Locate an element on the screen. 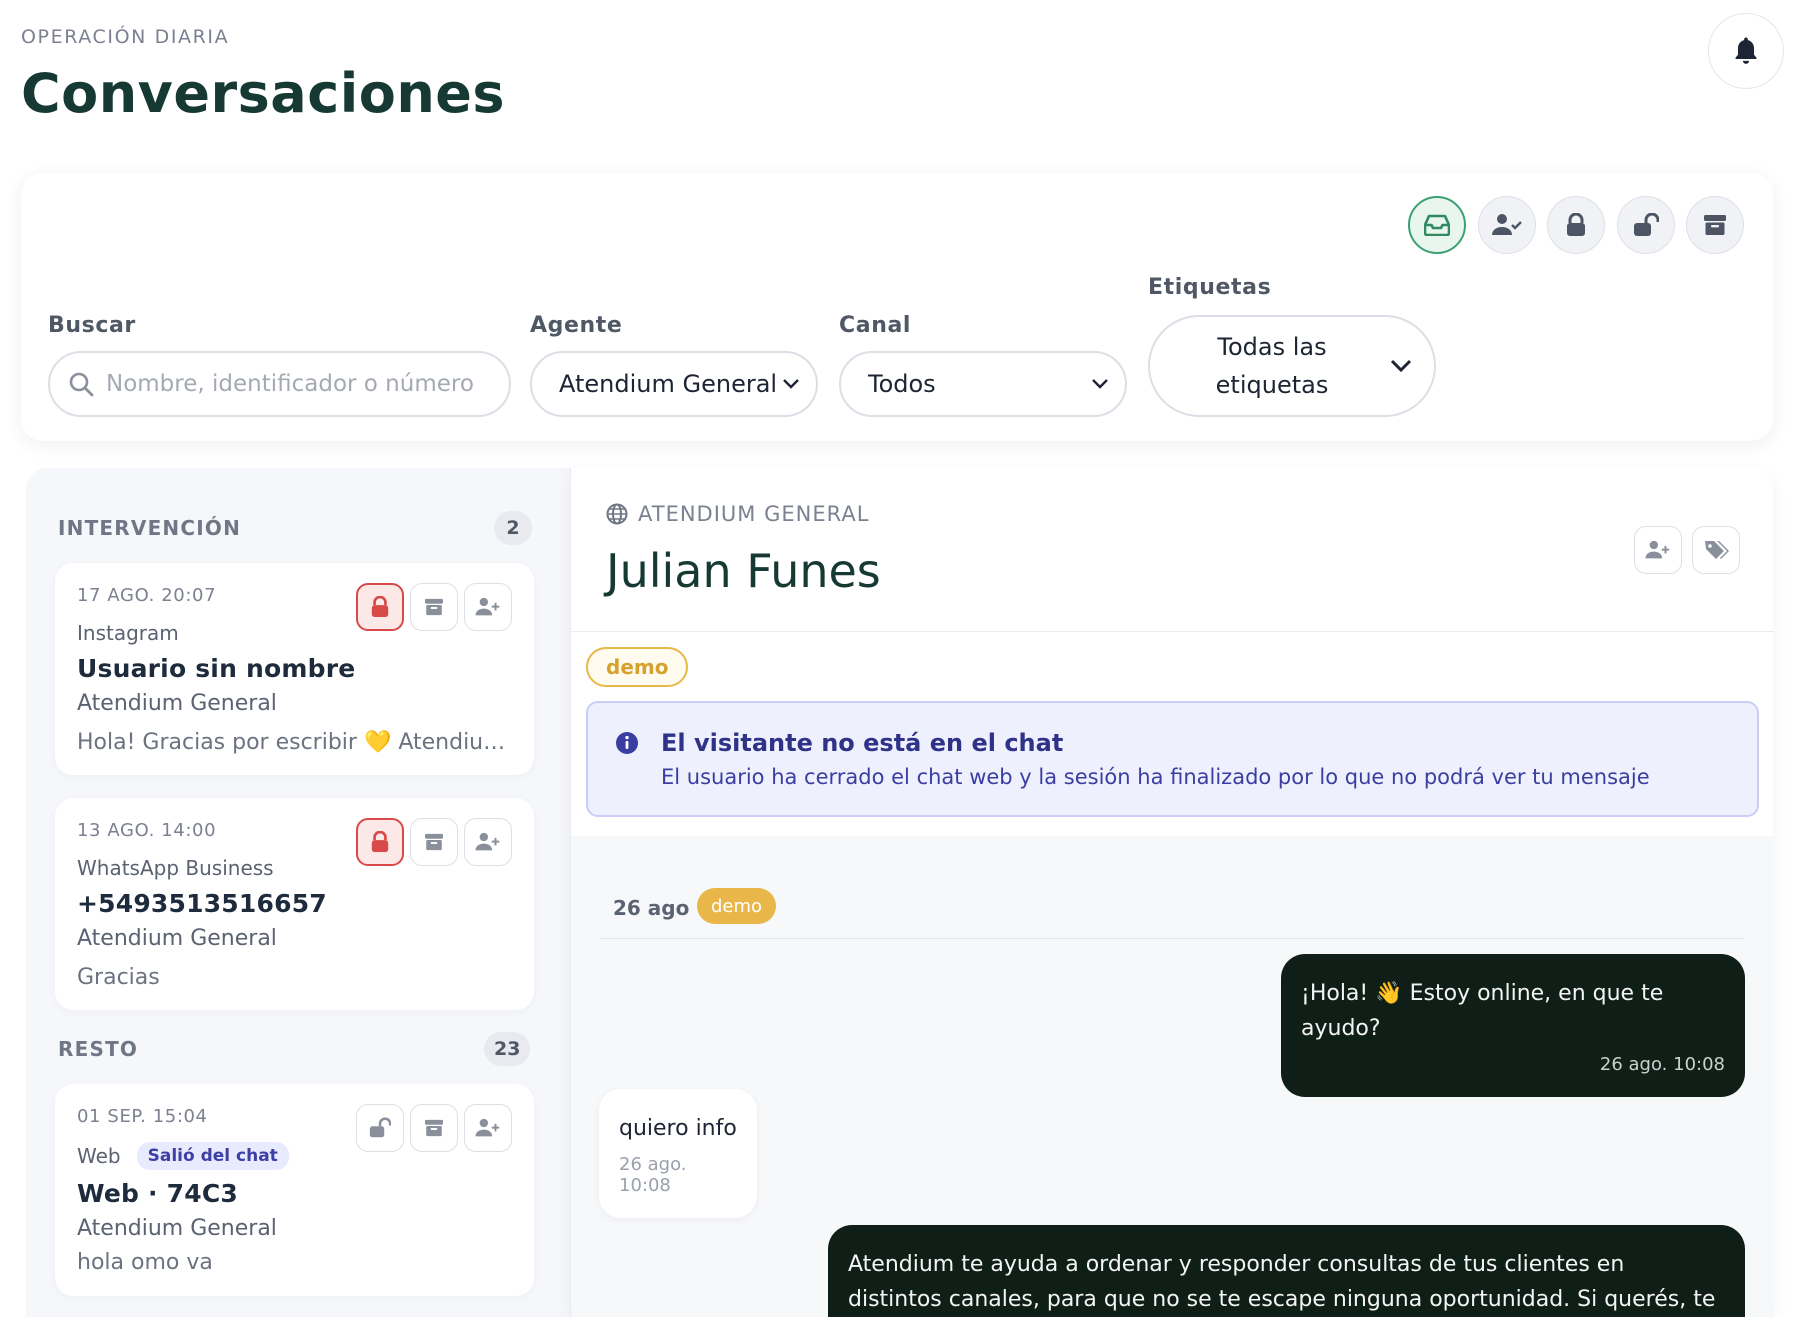 Image resolution: width=1800 pixels, height=1317 pixels. tags-value-line-1: Todas las is located at coordinates (1272, 347).